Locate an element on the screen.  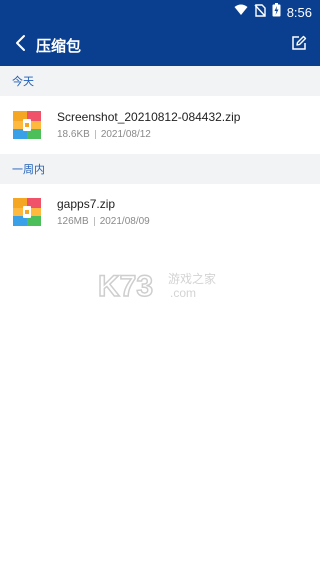
file-date: 2021/08/09 is located at coordinates (124, 221).